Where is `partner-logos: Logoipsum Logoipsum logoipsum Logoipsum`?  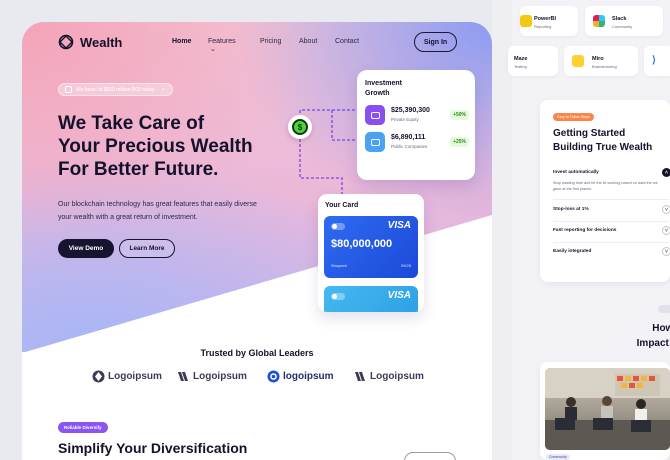 partner-logos: Logoipsum Logoipsum logoipsum Logoipsum is located at coordinates (267, 378).